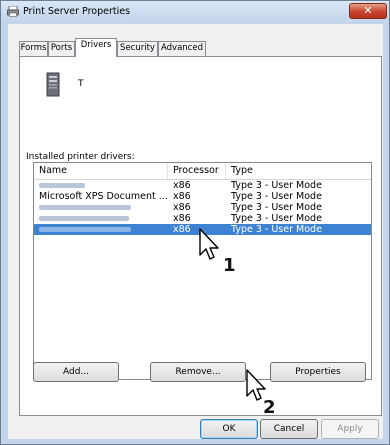  Describe the element at coordinates (33, 48) in the screenshot. I see `tab-forms: Forms` at that location.